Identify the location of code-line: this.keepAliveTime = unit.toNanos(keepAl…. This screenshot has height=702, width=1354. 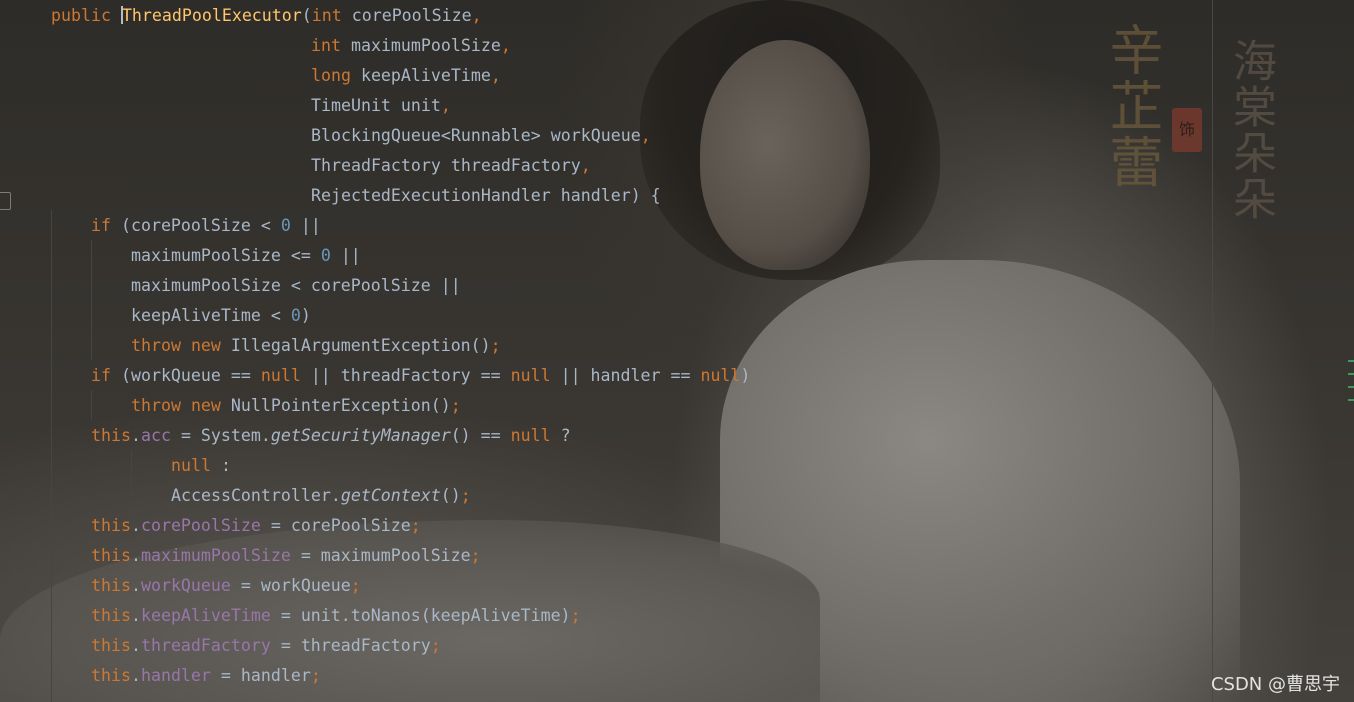
(336, 616).